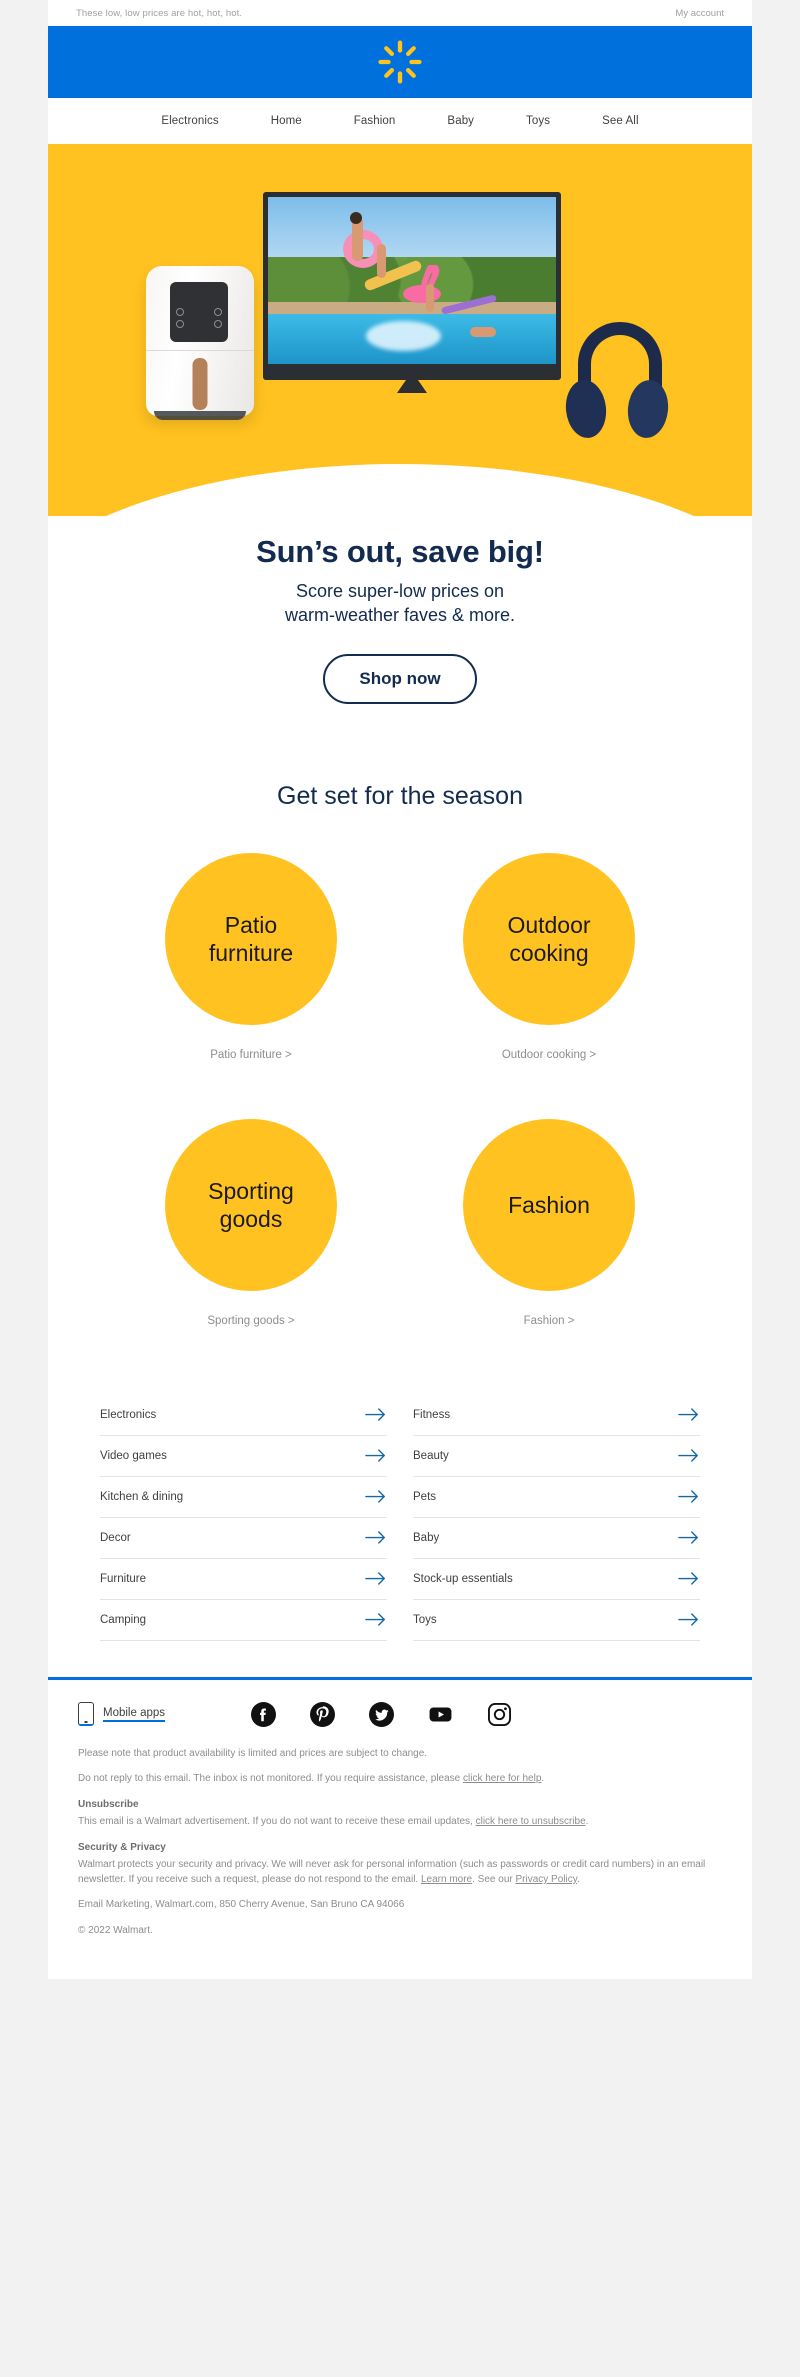 This screenshot has height=2377, width=800. What do you see at coordinates (199, 312) in the screenshot?
I see `air-fryer-control-panel` at bounding box center [199, 312].